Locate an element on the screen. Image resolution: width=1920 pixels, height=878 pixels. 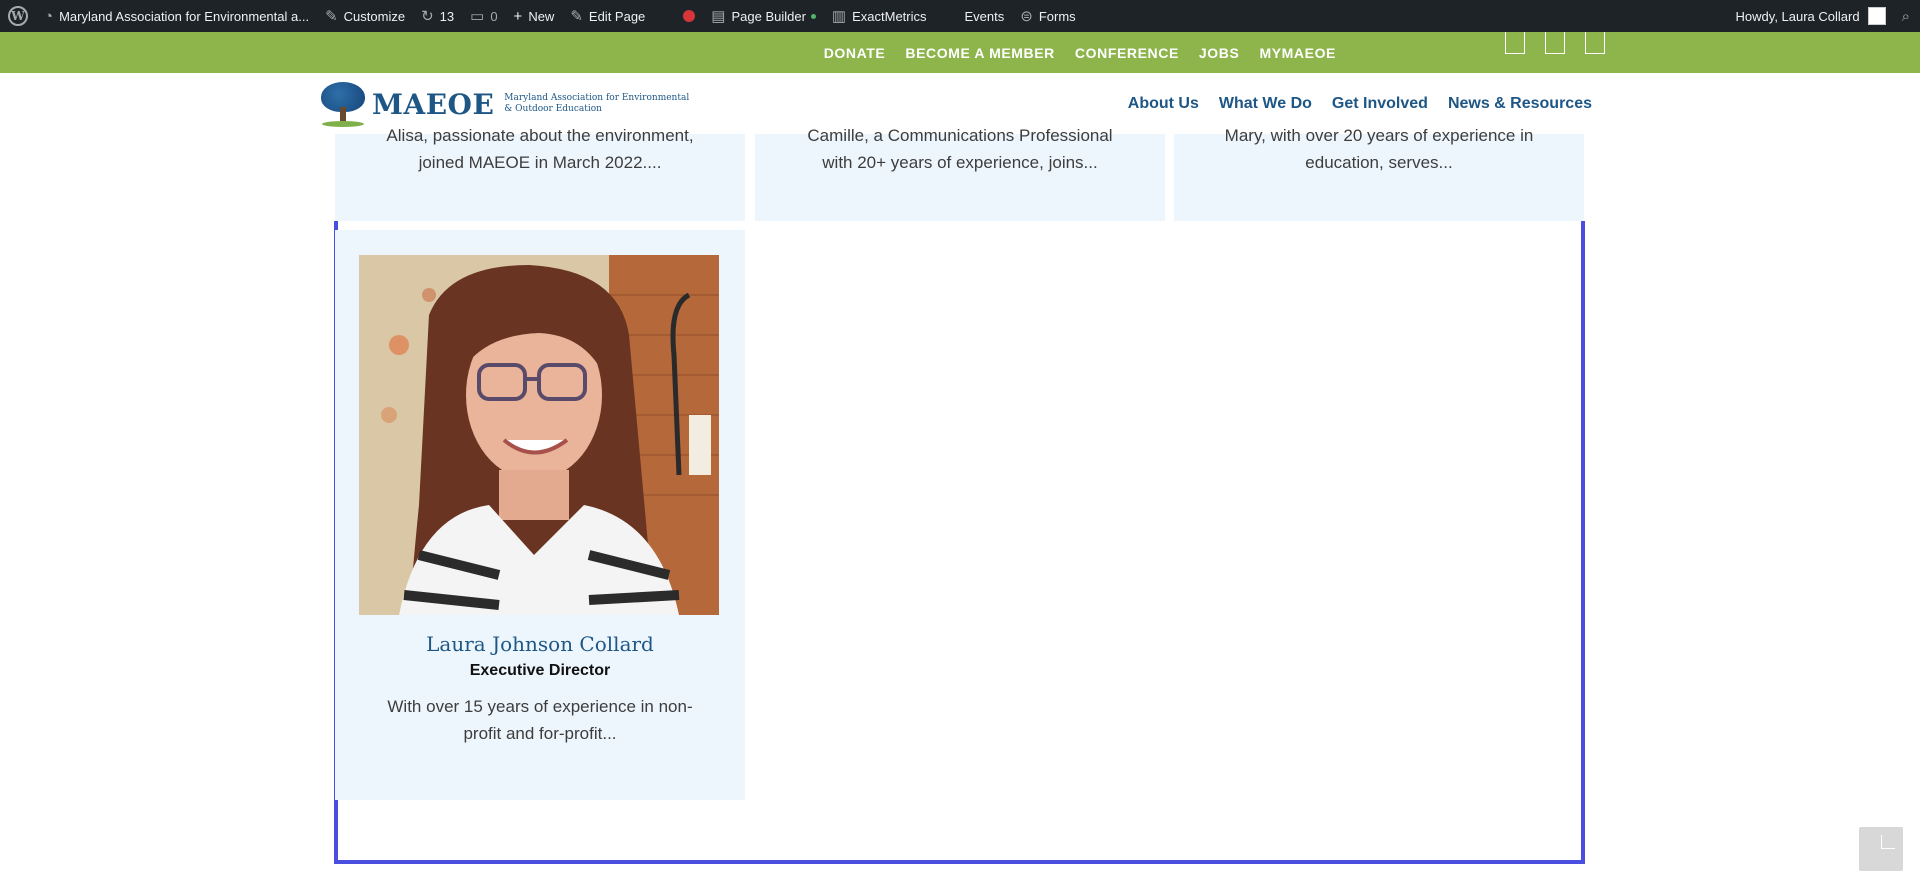
logo-tagline-line1: Maryland Association for Environmental is located at coordinates (597, 98).